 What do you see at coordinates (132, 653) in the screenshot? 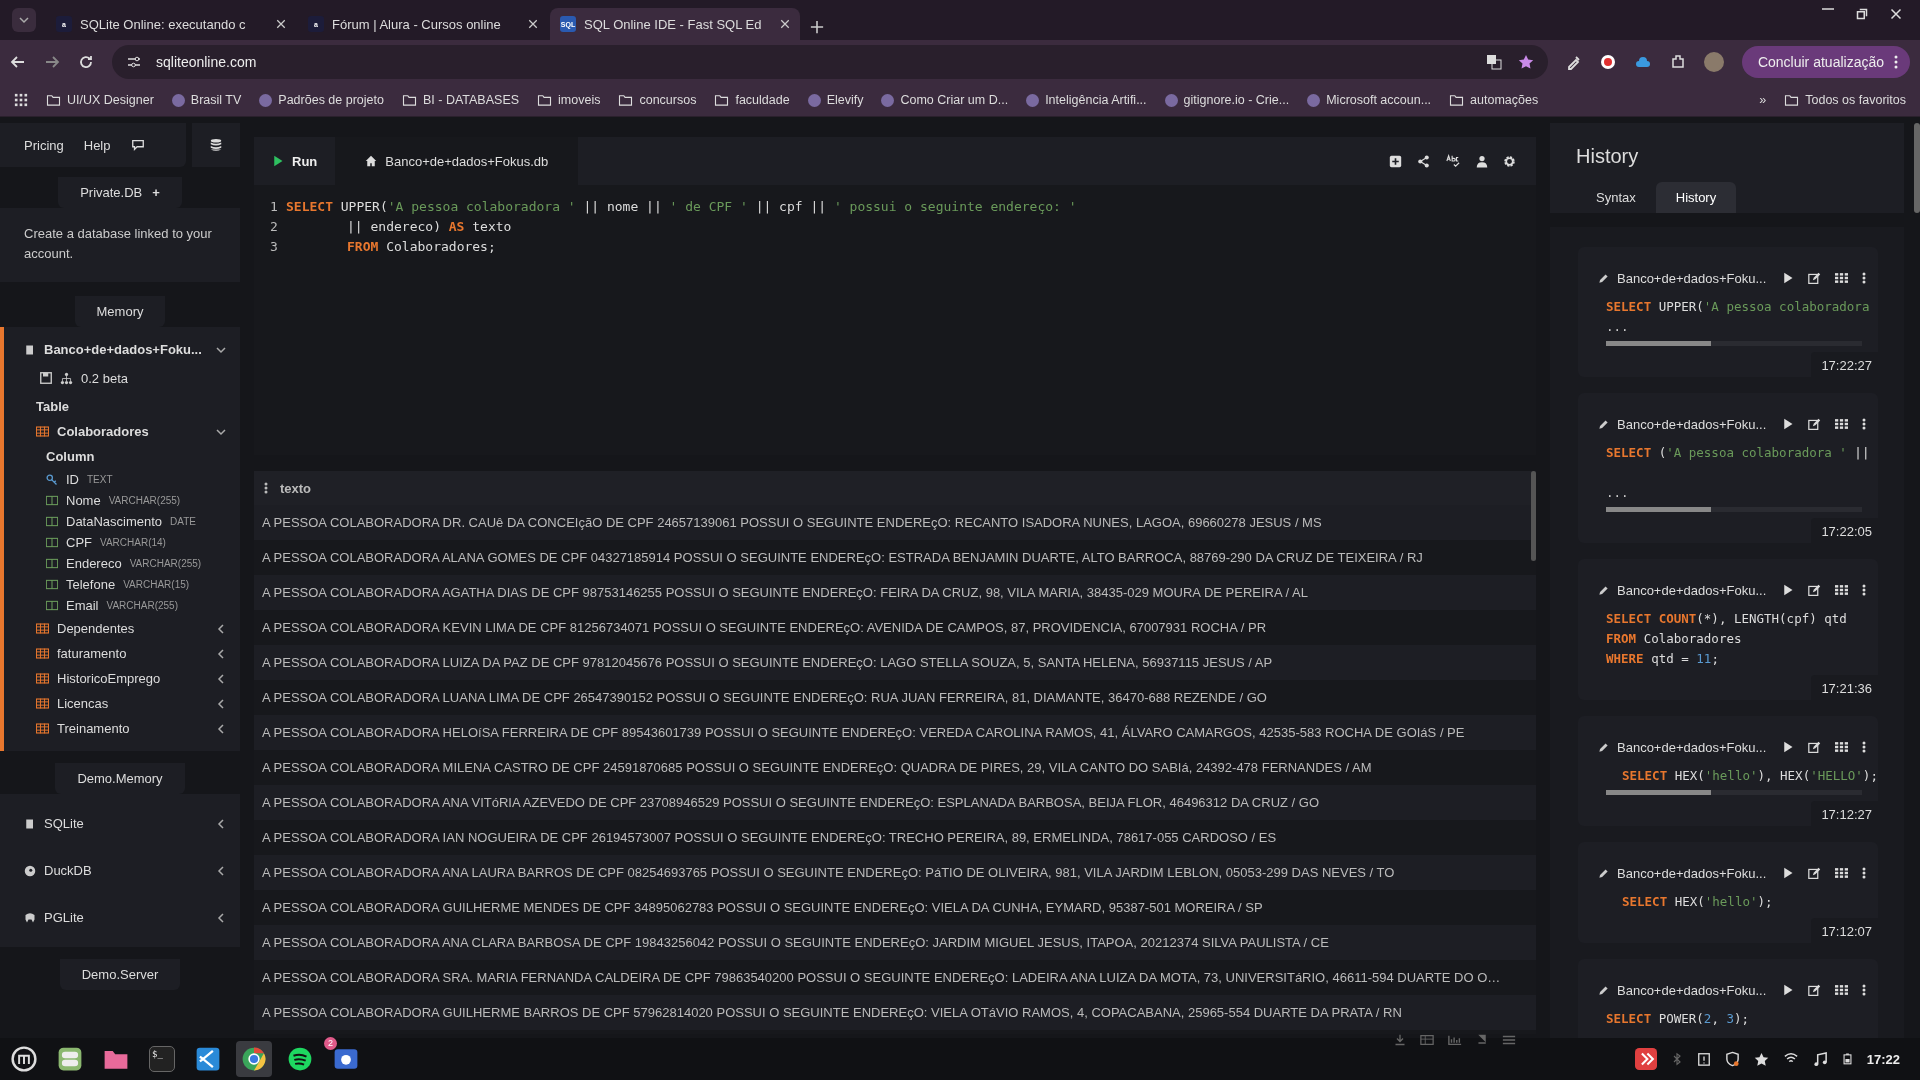
I see `table-name: faturamento` at bounding box center [132, 653].